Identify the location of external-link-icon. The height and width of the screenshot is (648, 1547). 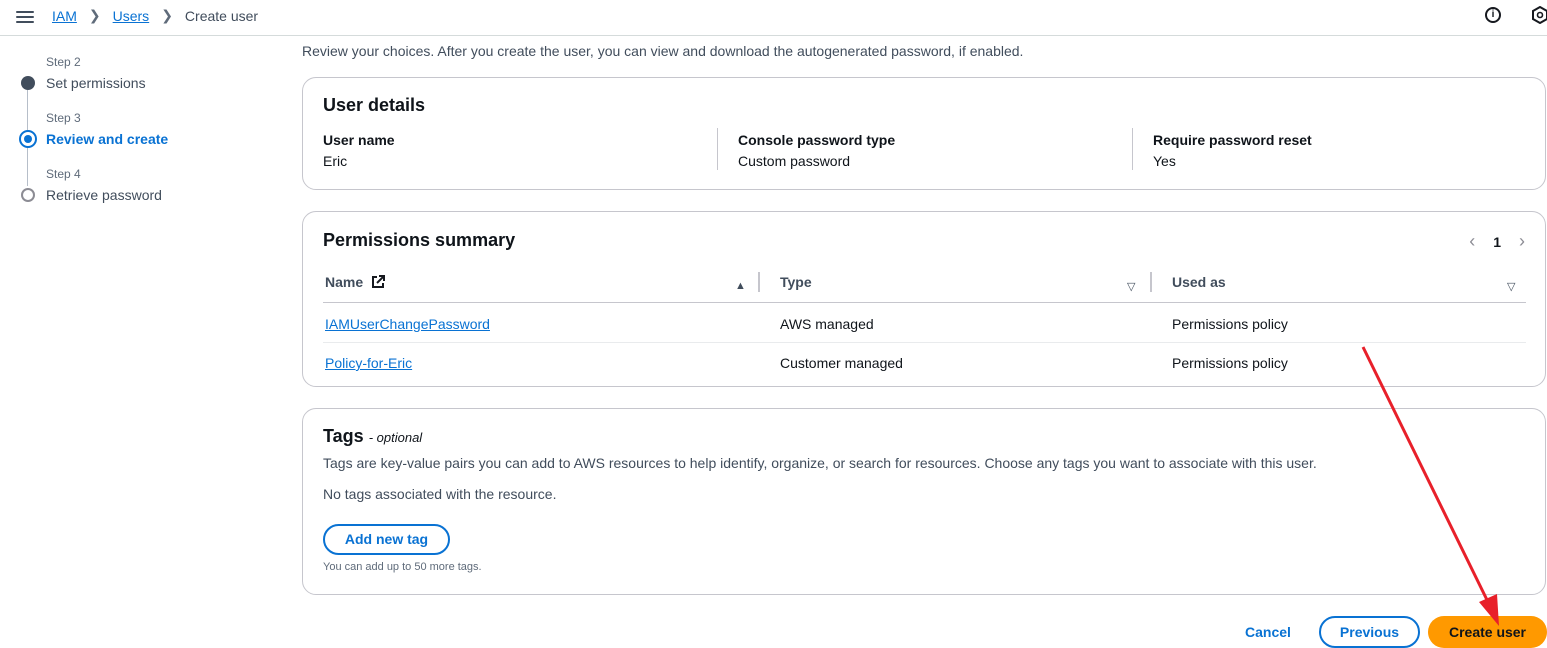
(379, 281).